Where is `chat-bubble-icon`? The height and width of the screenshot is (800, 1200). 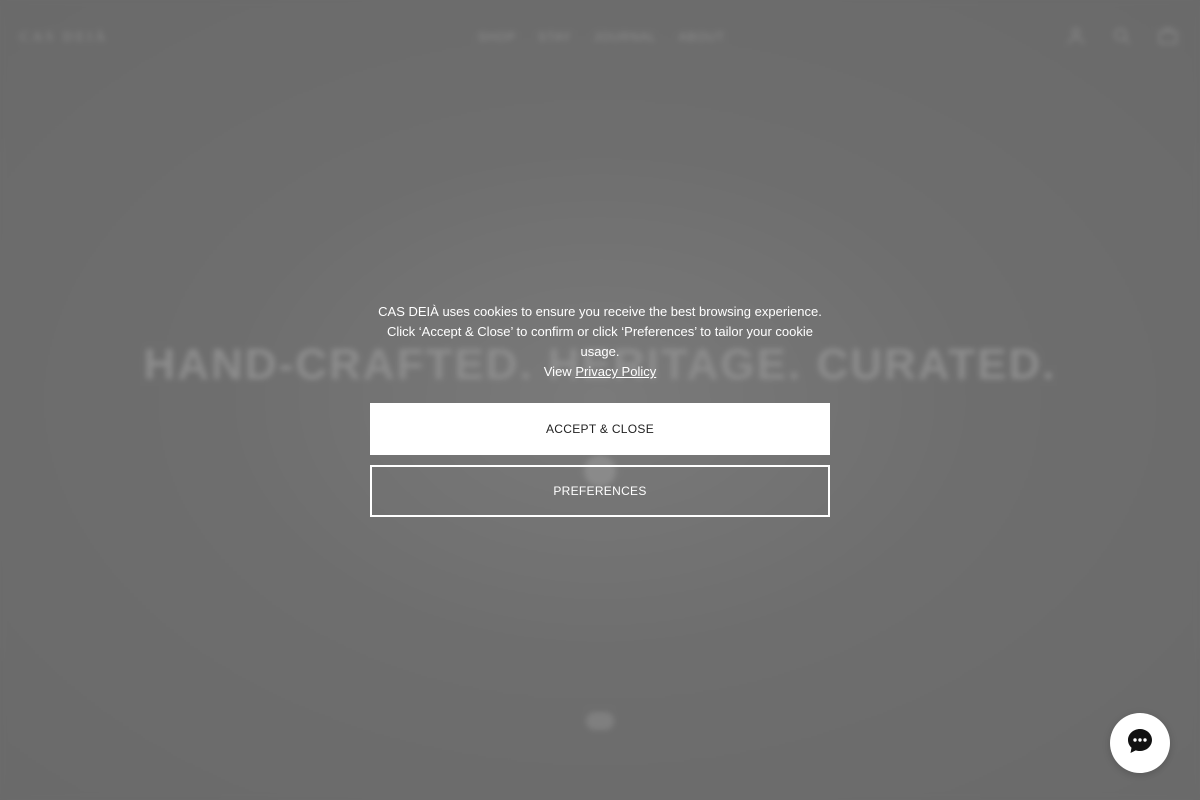 chat-bubble-icon is located at coordinates (1140, 743).